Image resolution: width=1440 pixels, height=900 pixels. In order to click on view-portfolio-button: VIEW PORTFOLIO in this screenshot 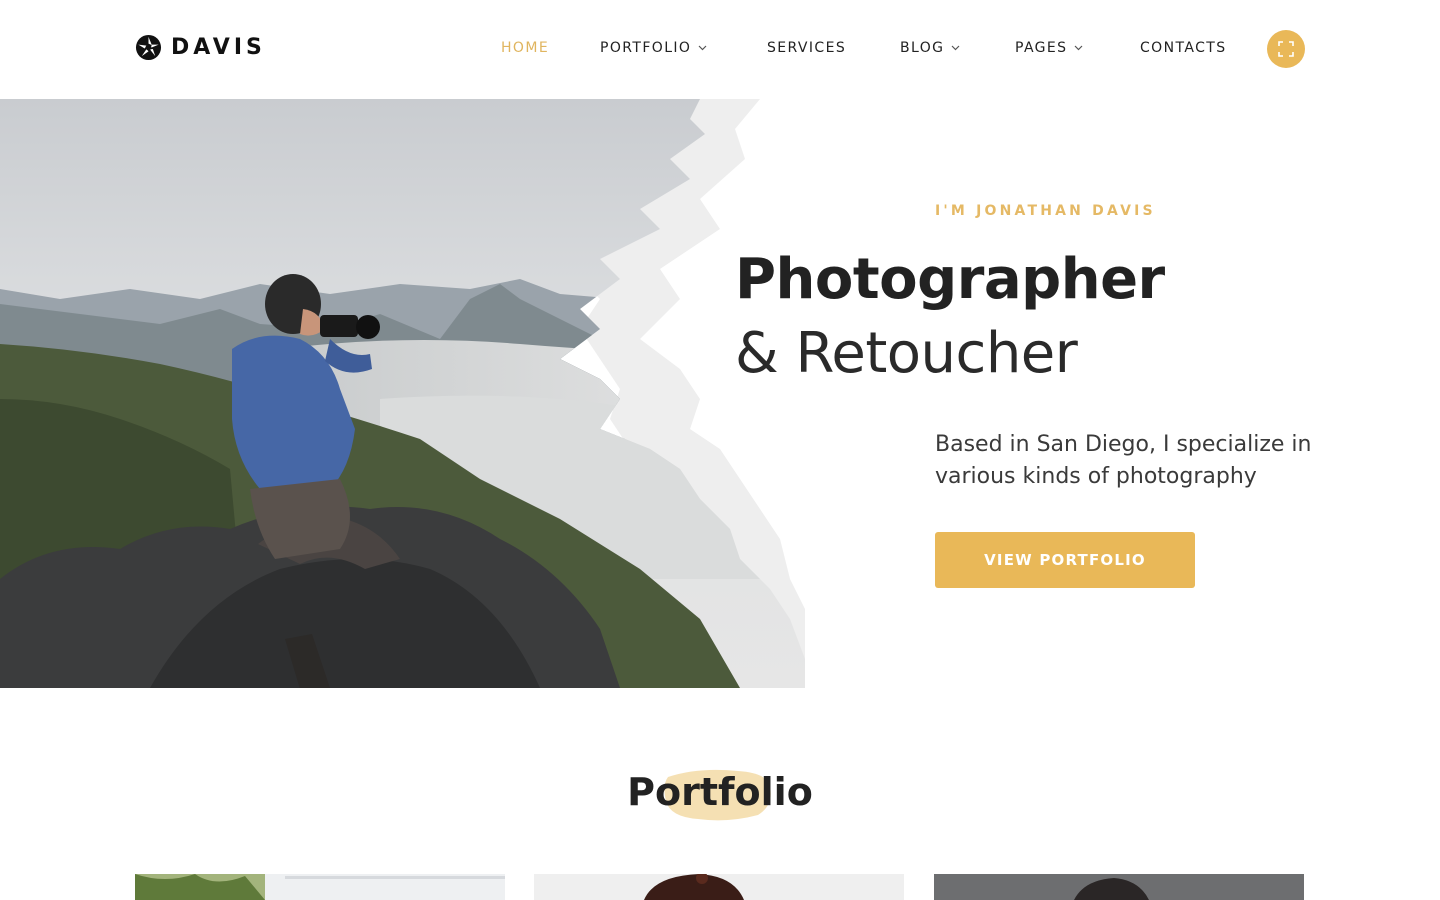, I will do `click(1065, 560)`.